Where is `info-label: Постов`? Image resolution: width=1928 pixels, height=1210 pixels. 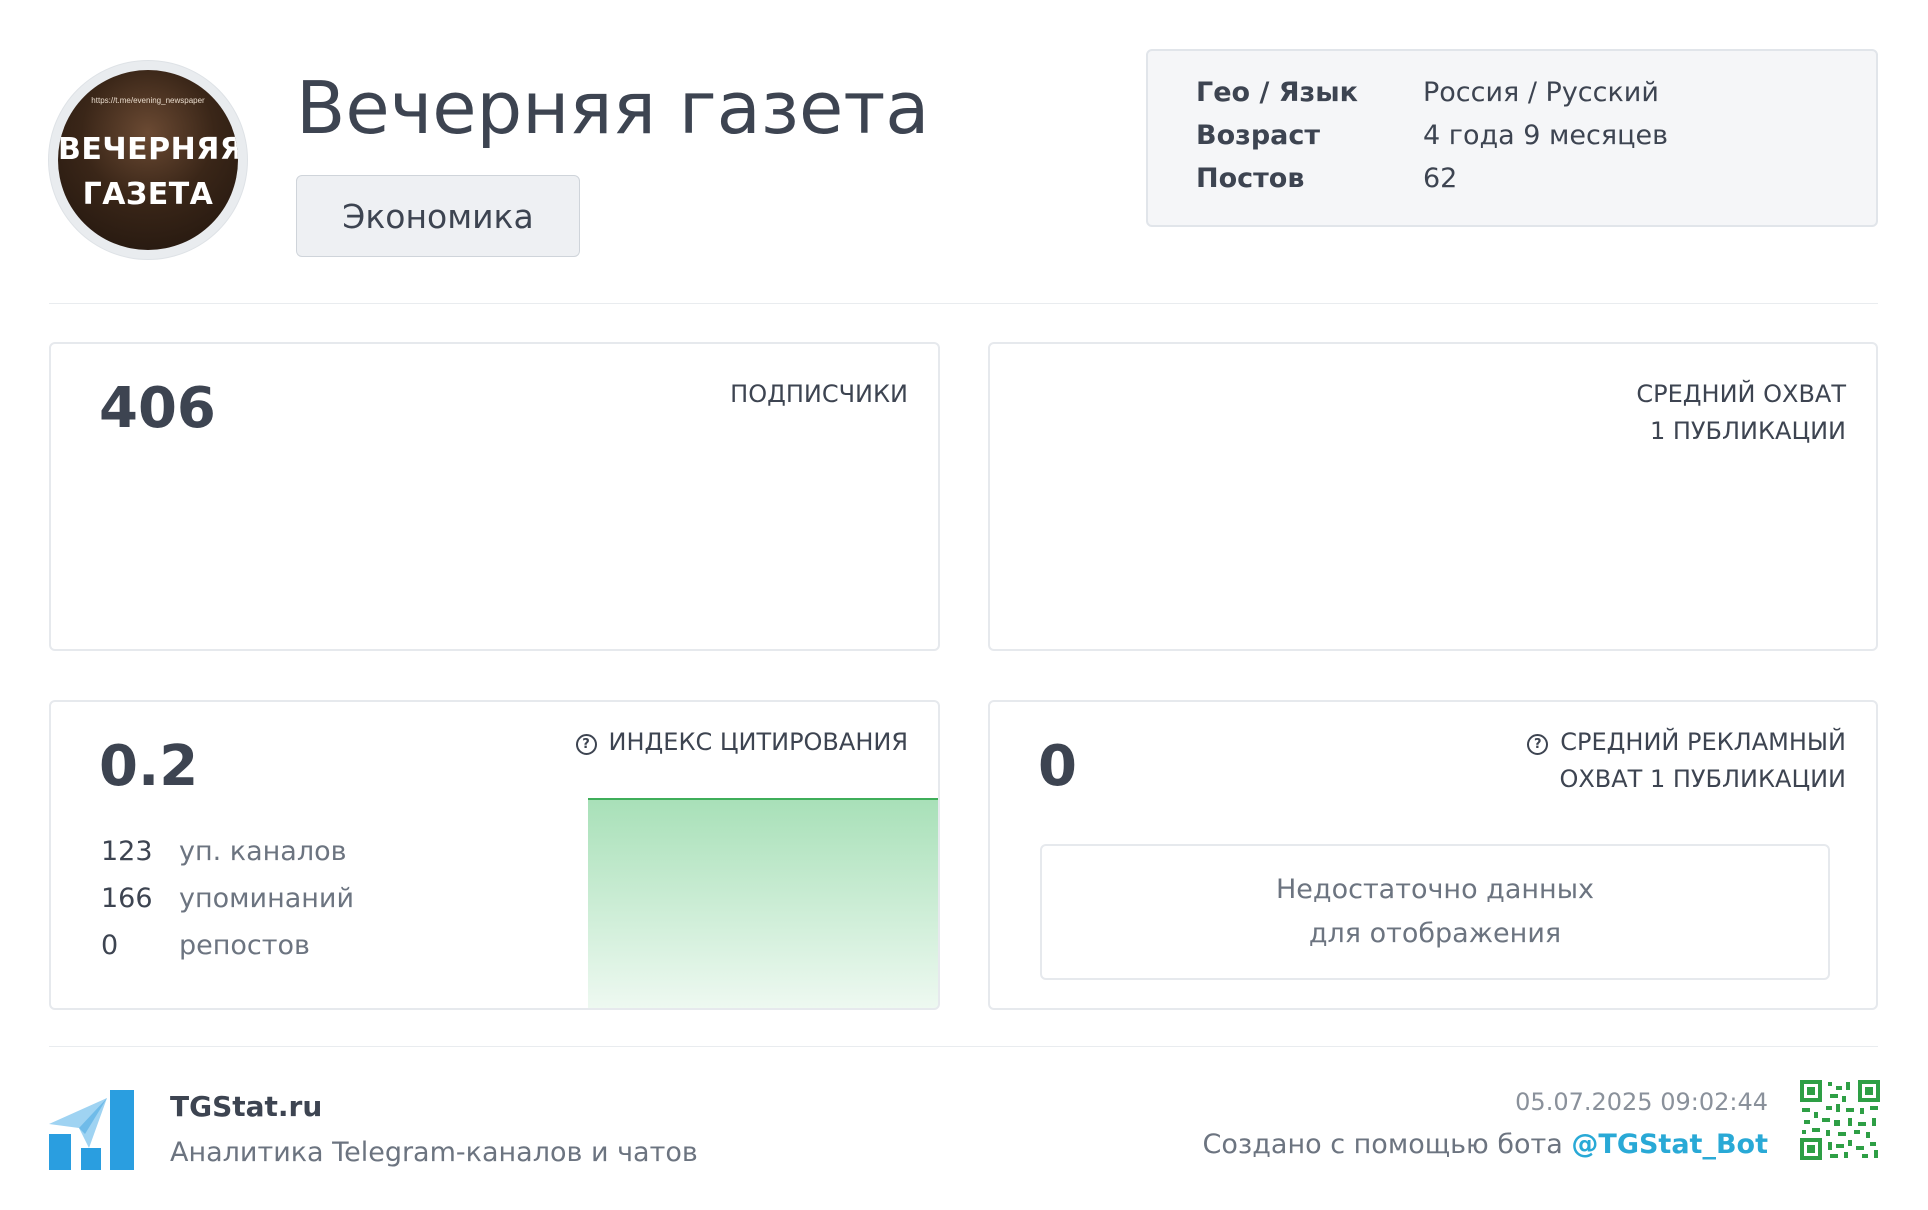 info-label: Постов is located at coordinates (1250, 178).